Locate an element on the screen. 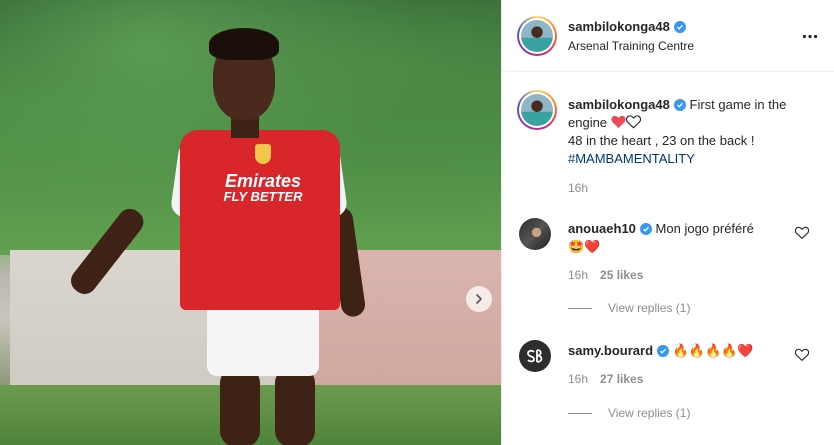  comment-body: samy.bourard 🔥🔥🔥🔥❤️ is located at coordinates (680, 351).